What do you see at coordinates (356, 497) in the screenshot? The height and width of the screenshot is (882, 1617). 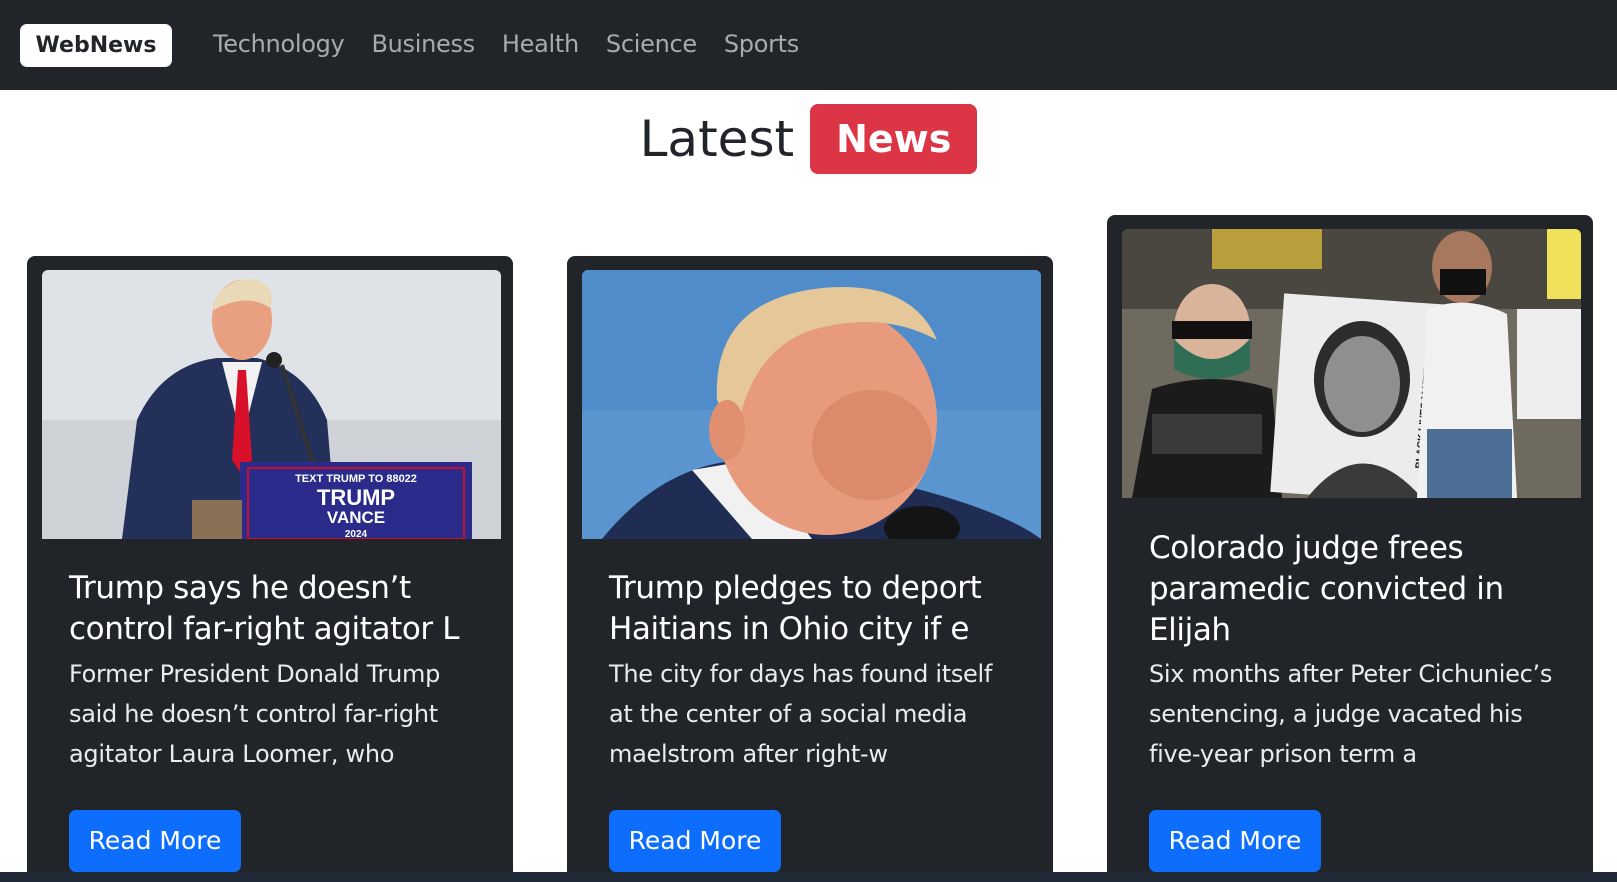 I see `sign-line-2: TRUMP` at bounding box center [356, 497].